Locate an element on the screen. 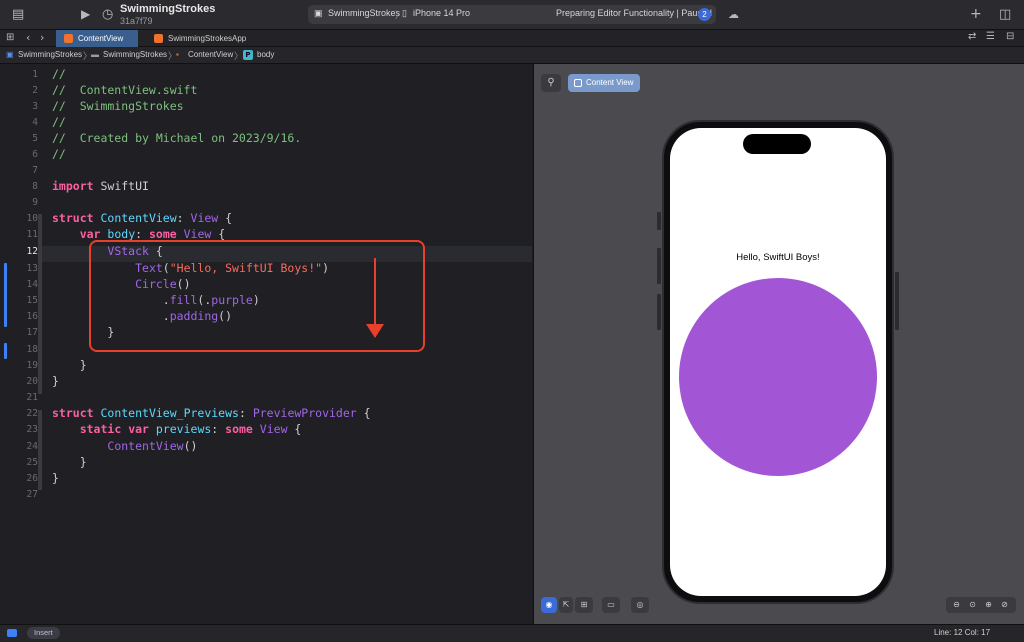 The height and width of the screenshot is (642, 1024). code-token: struct is located at coordinates (73, 218).